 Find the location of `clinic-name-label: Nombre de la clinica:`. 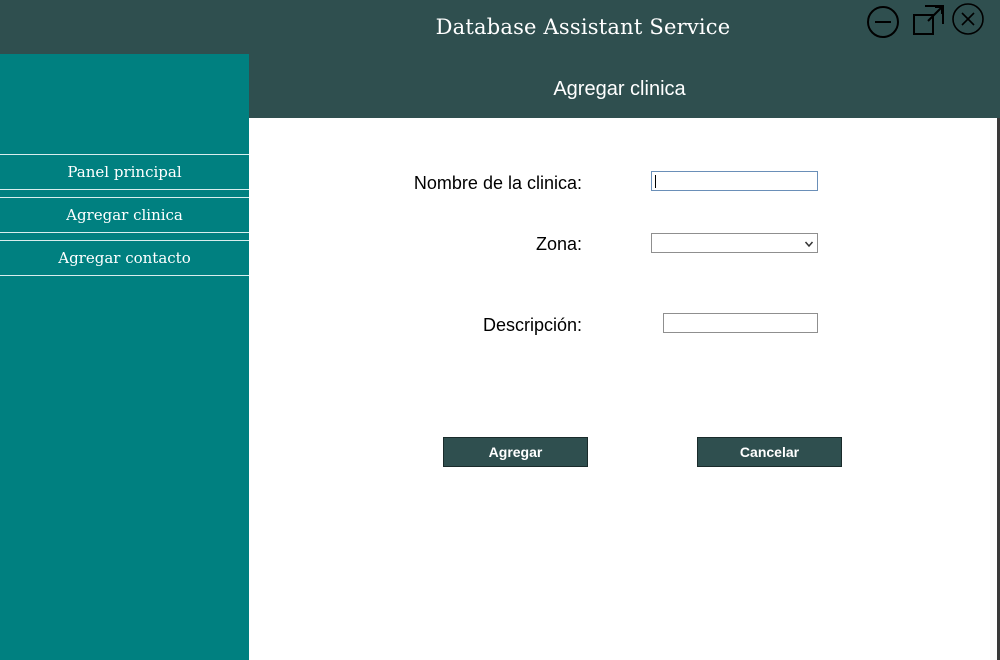

clinic-name-label: Nombre de la clinica: is located at coordinates (497, 183).